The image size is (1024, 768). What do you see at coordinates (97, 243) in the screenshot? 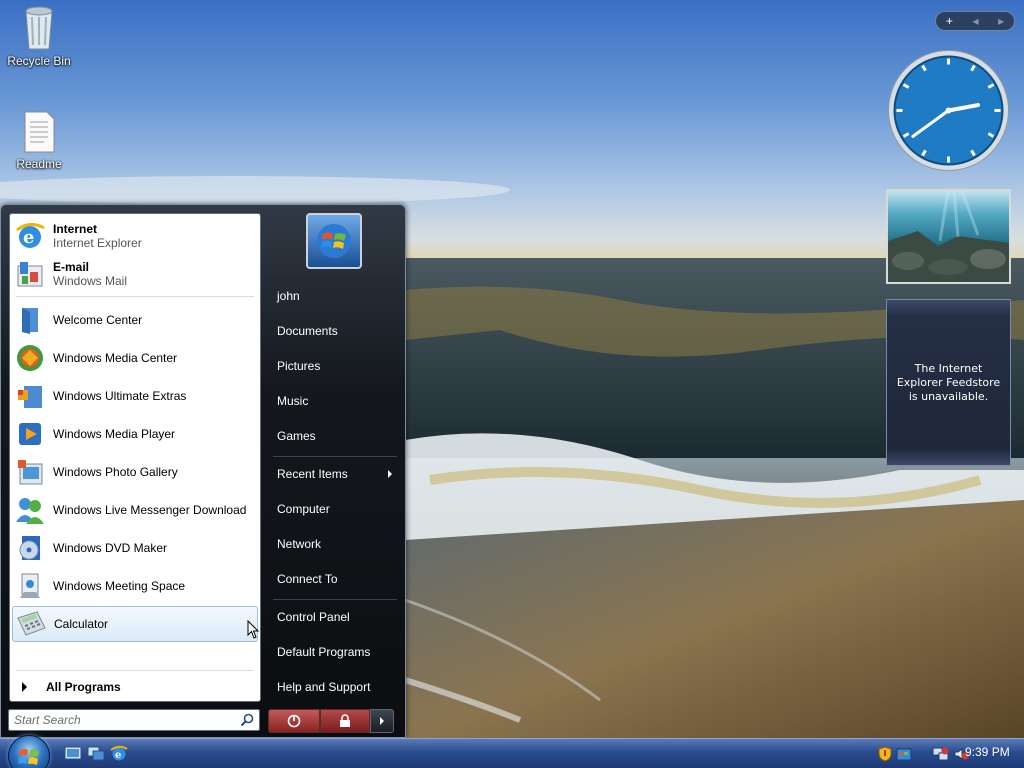
I see `pinned-subtitle: Internet Explorer` at bounding box center [97, 243].